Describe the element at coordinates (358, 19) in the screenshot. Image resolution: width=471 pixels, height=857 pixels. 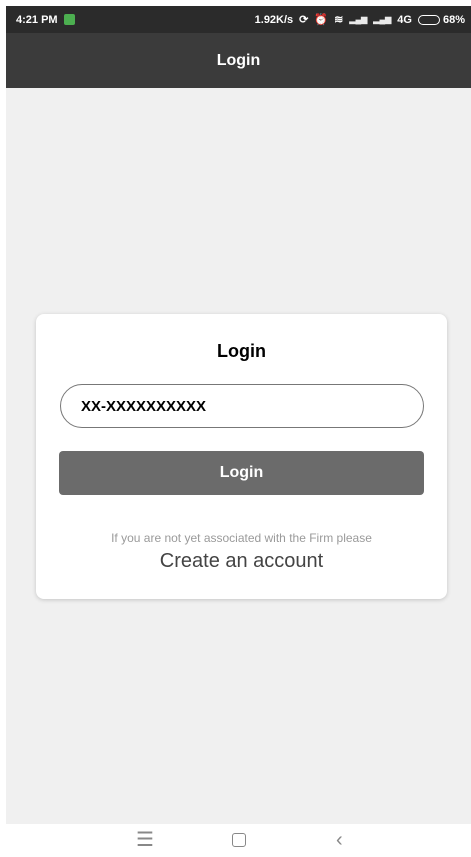
I see `signal-icon: ▂▄▆` at that location.